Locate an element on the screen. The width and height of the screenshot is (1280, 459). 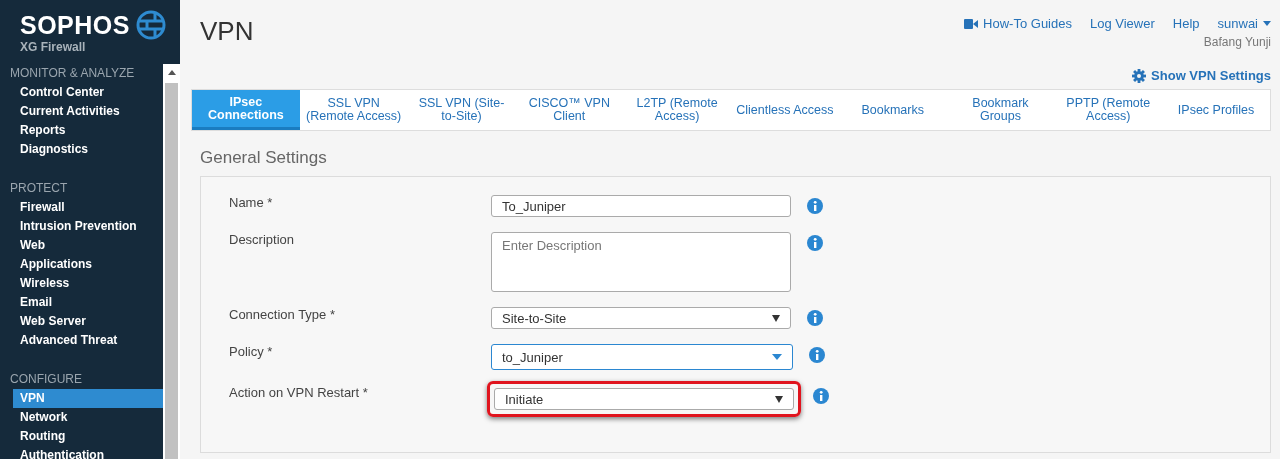
header-link: Log Viewer is located at coordinates (1122, 23).